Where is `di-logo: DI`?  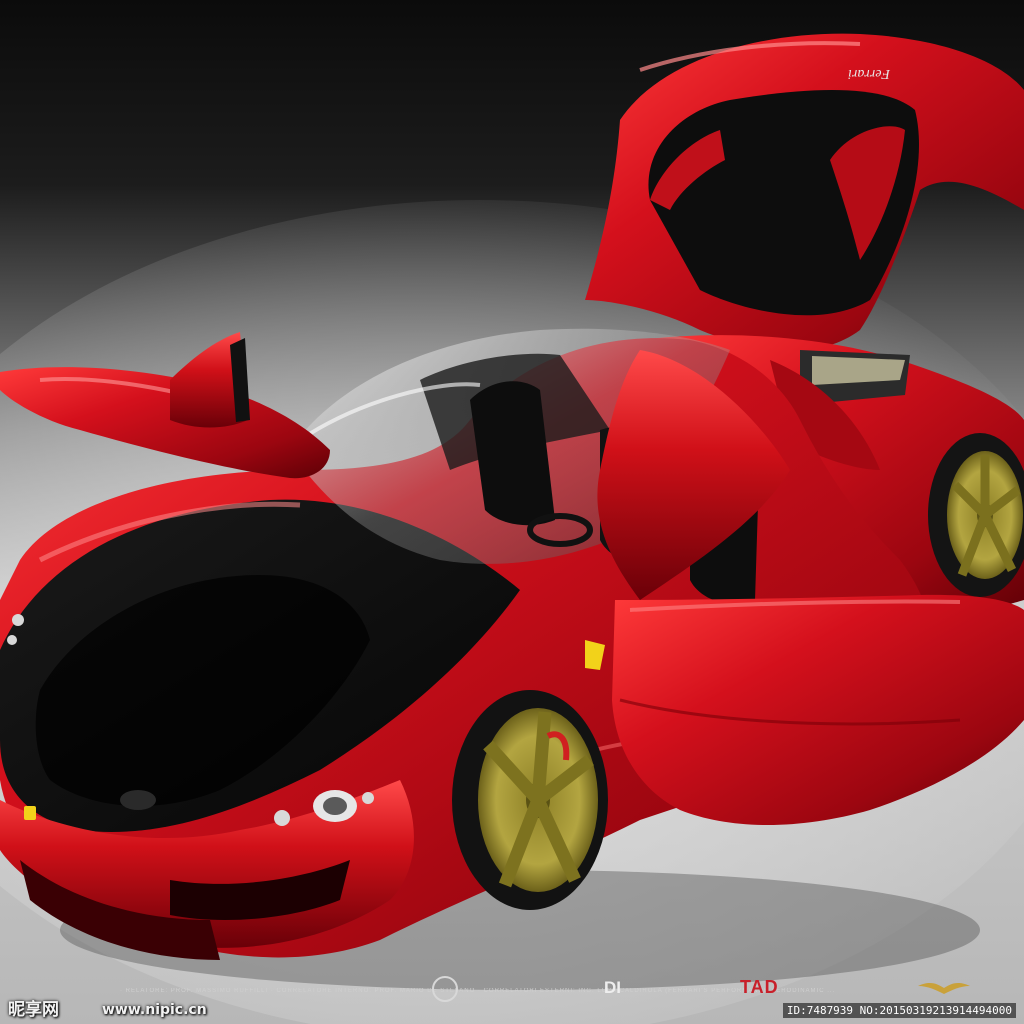
di-logo: DI is located at coordinates (612, 987).